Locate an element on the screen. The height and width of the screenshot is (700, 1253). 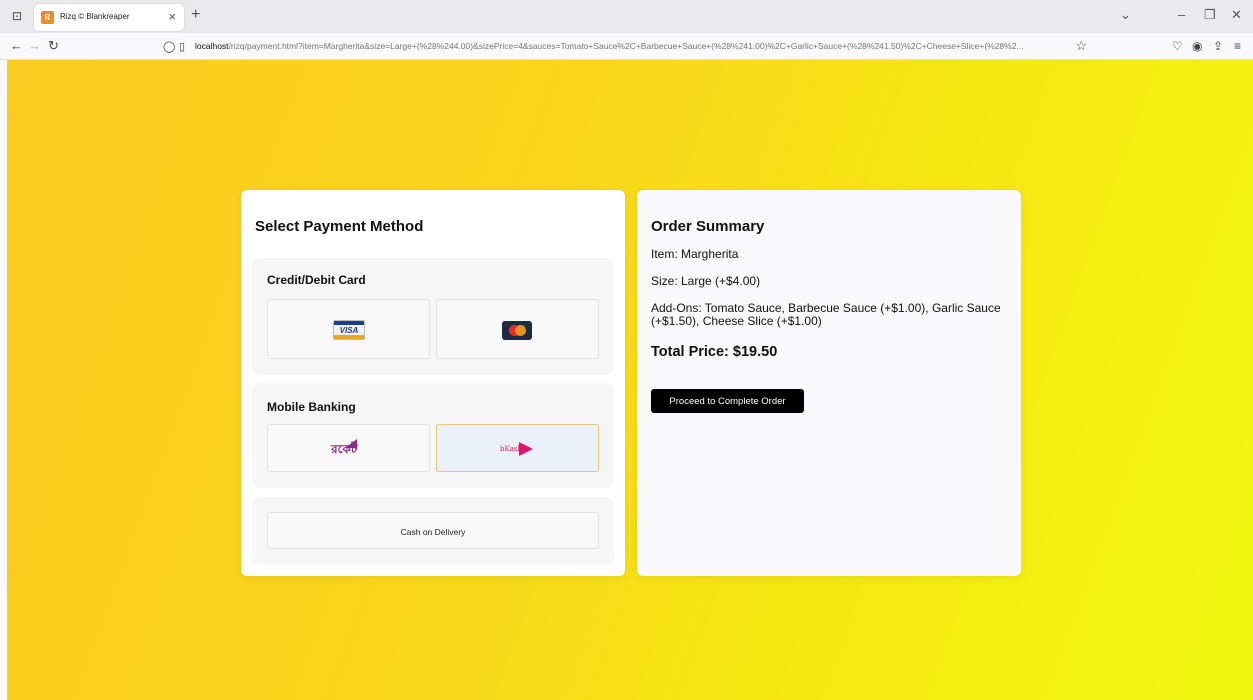
close-tab-icon: × is located at coordinates (172, 16).